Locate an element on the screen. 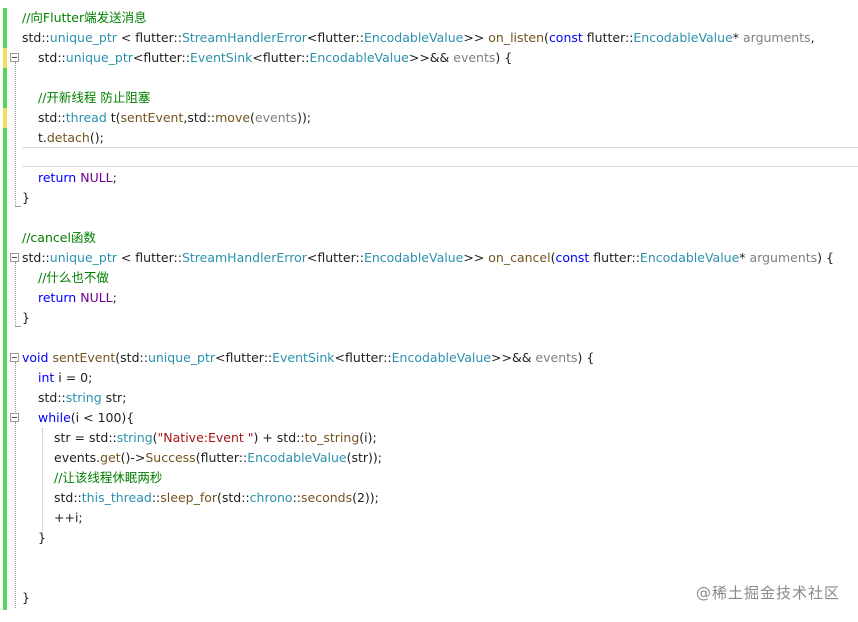 The width and height of the screenshot is (858, 622). code-token: NULL is located at coordinates (96, 297).